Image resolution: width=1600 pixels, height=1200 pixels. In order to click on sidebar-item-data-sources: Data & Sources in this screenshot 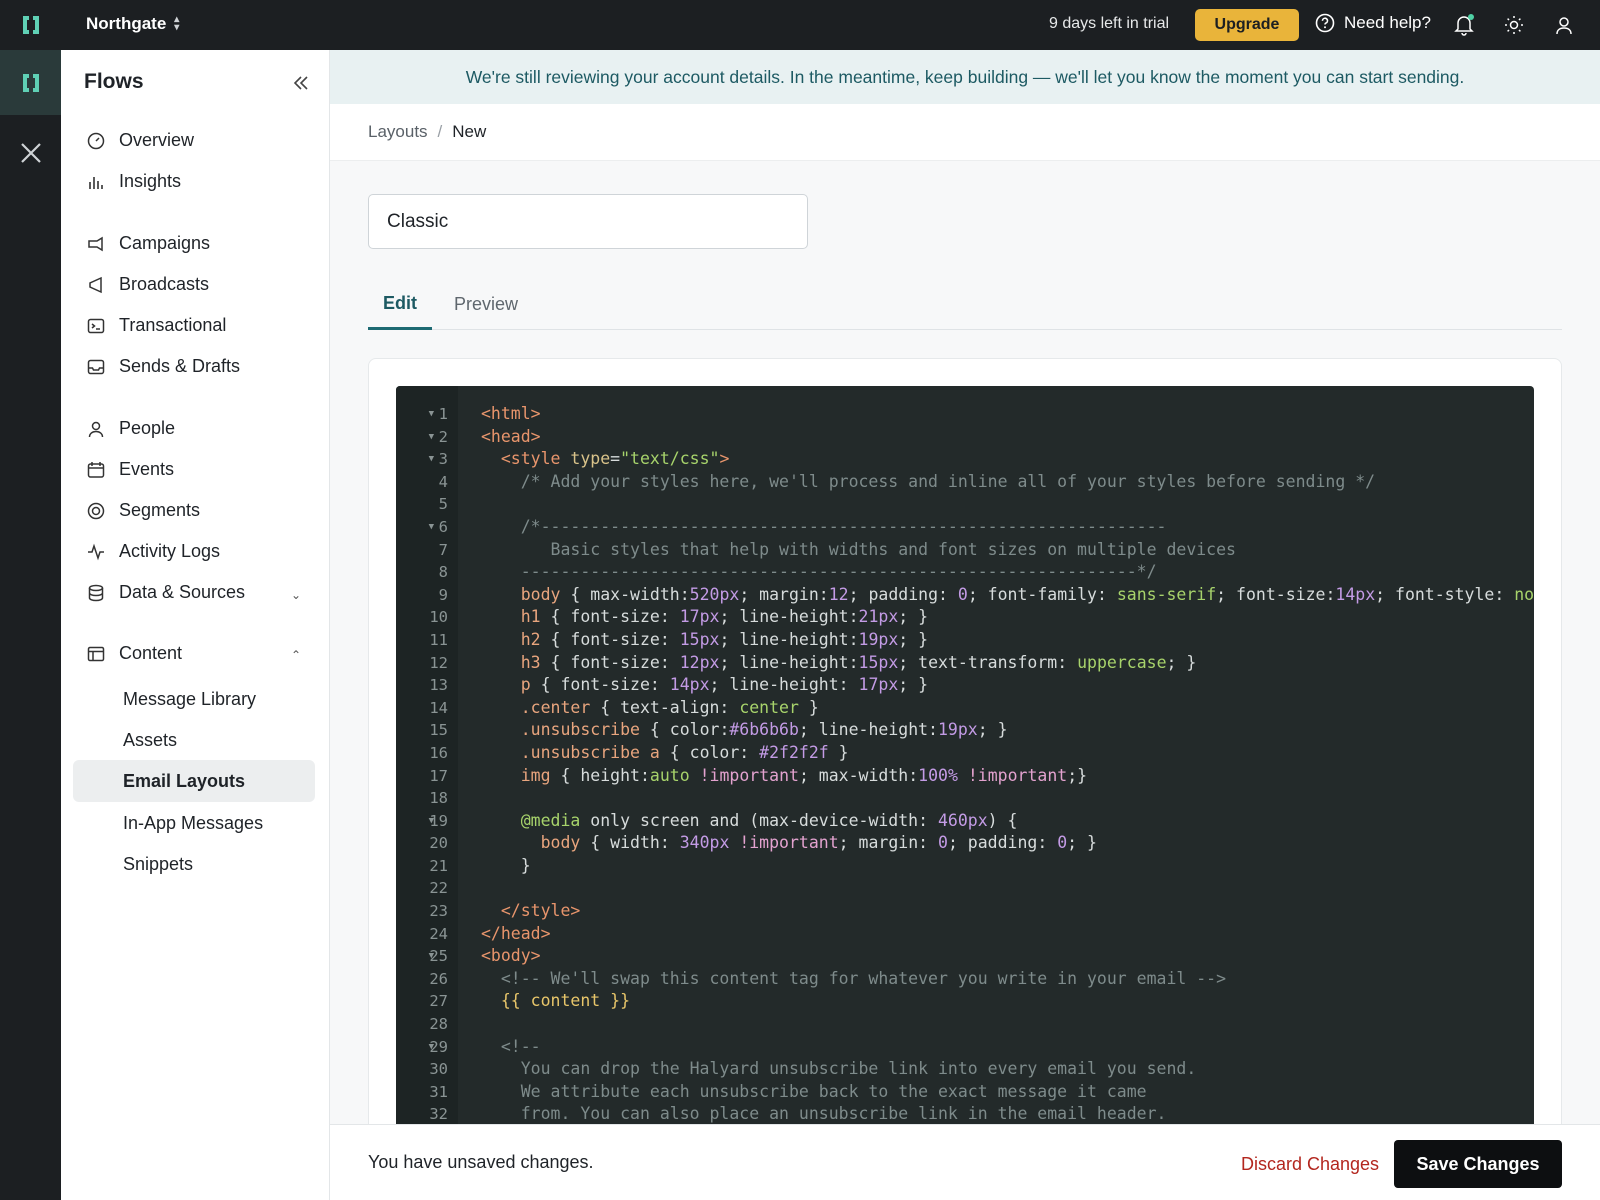, I will do `click(166, 592)`.